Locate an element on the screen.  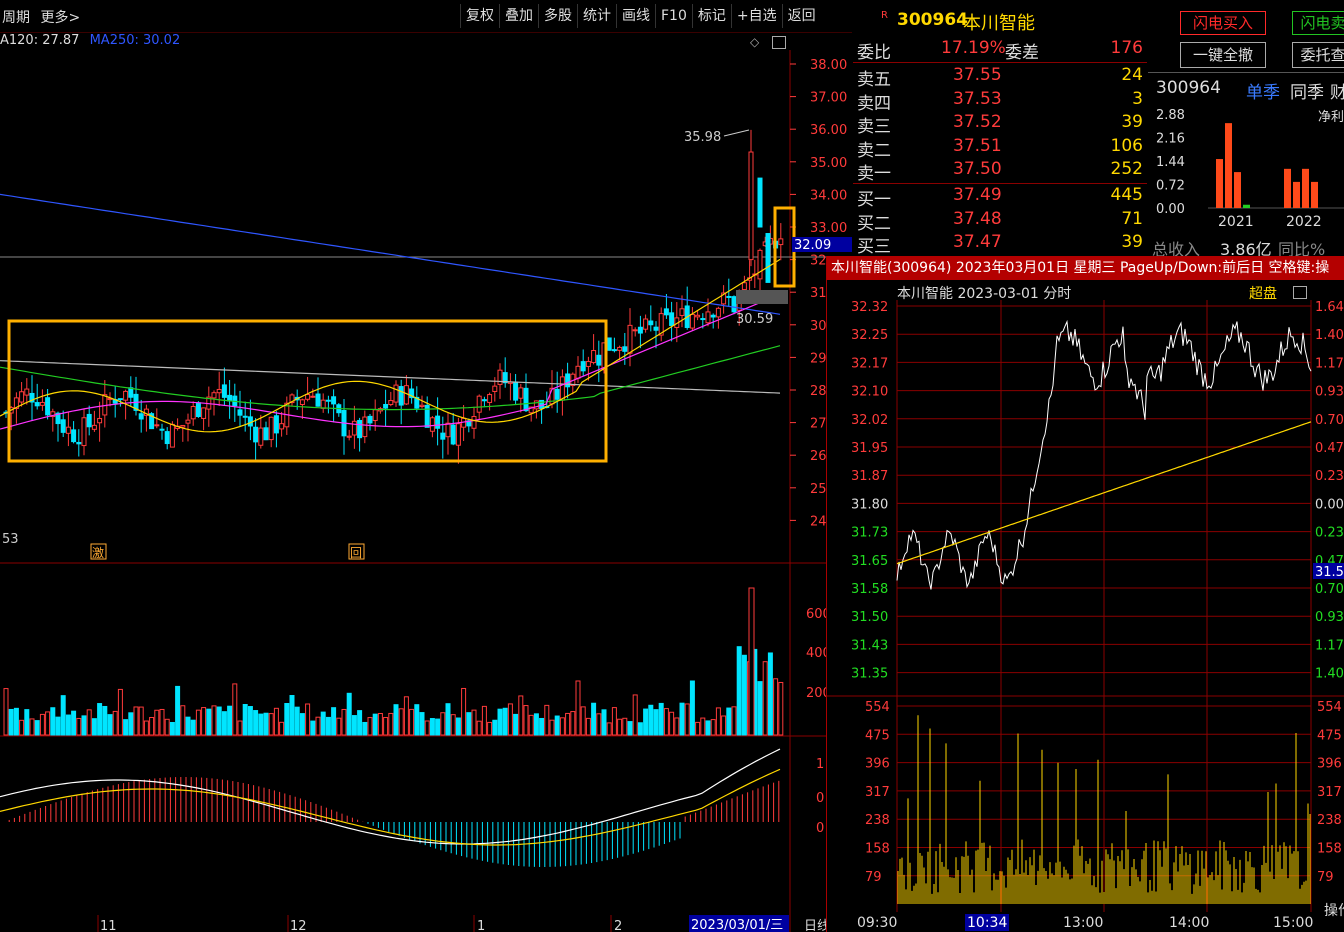
asks-label: 卖三 is located at coordinates (874, 127).